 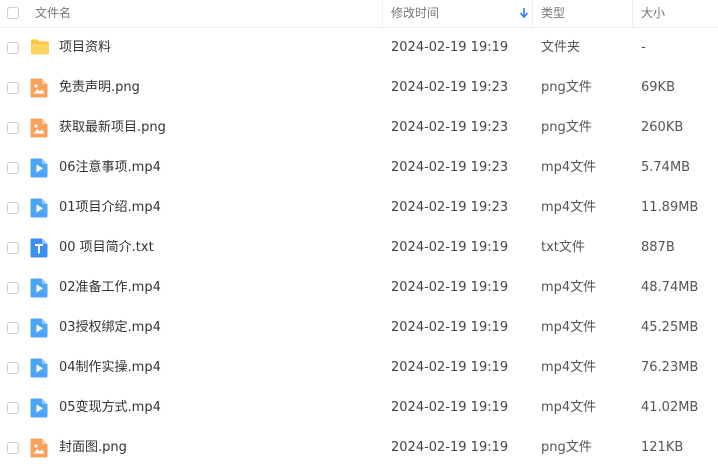 I want to click on file-name: 00 项目简介.txt, so click(x=106, y=248).